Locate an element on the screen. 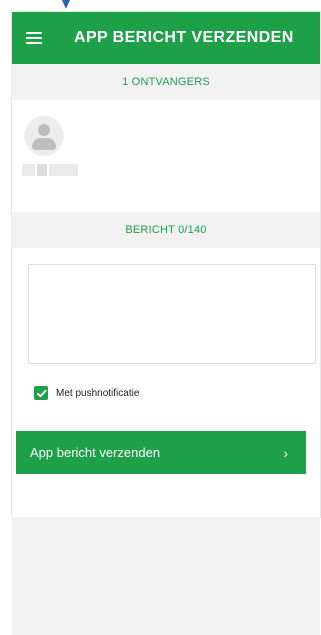 This screenshot has height=635, width=321. checkmark-icon is located at coordinates (41, 393).